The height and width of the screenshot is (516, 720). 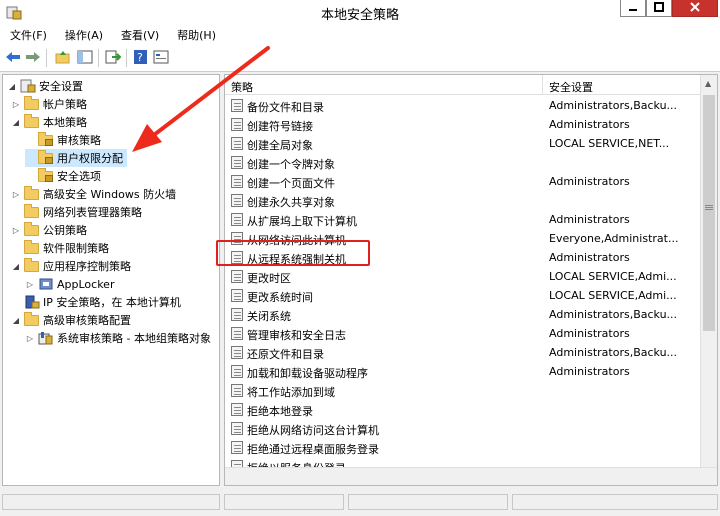 What do you see at coordinates (622, 85) in the screenshot?
I see `column-header-security-setting: 安全设置` at bounding box center [622, 85].